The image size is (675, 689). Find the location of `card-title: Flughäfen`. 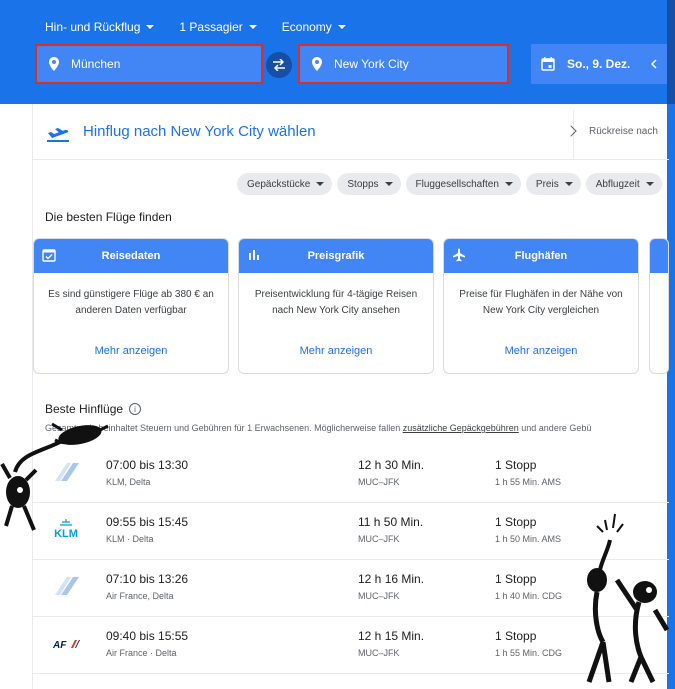

card-title: Flughäfen is located at coordinates (541, 256).